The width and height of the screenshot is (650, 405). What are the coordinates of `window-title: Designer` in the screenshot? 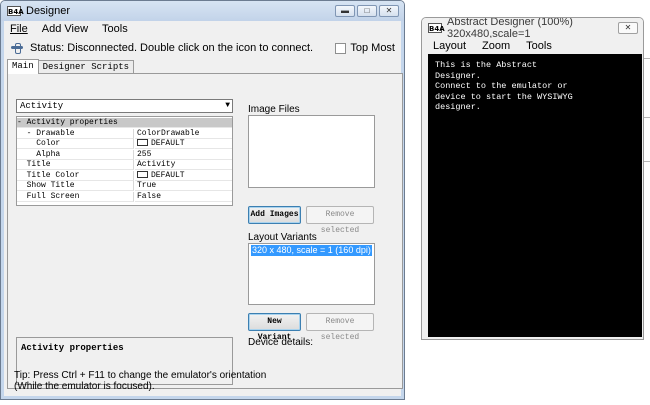 It's located at (48, 11).